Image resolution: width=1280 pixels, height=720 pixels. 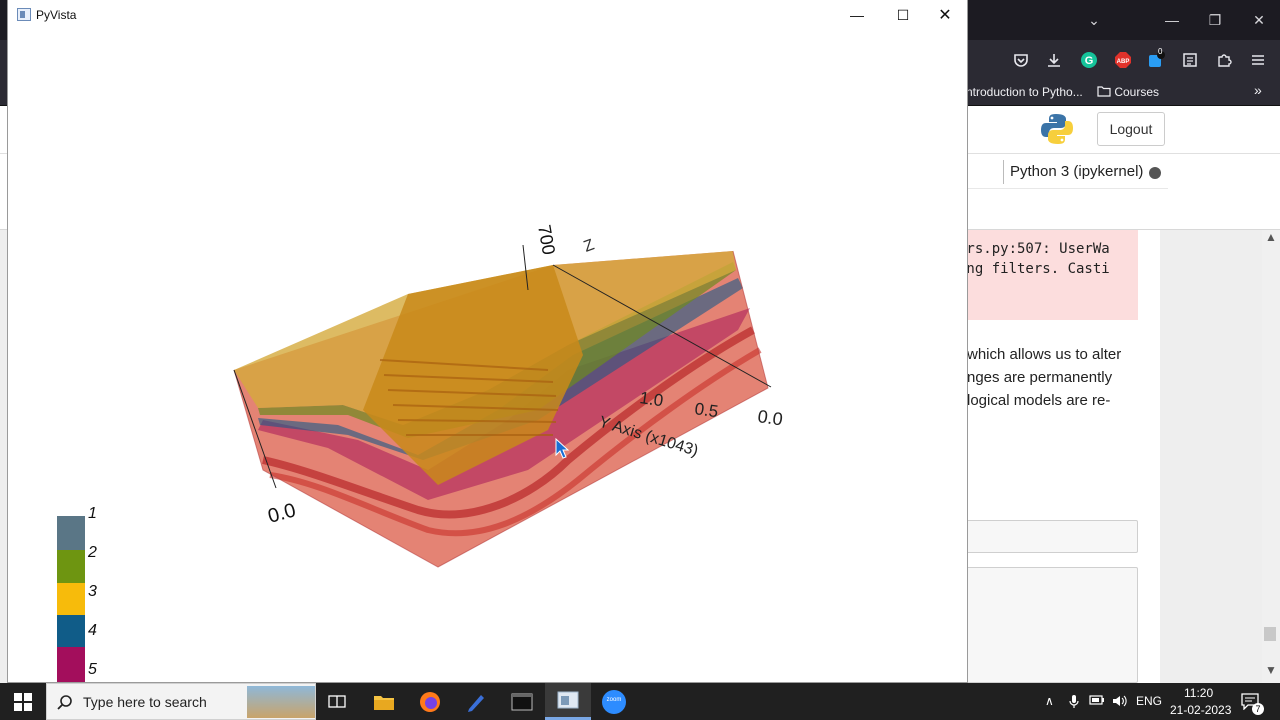 What do you see at coordinates (1049, 701) in the screenshot?
I see `tray-overflow-icon: ∧` at bounding box center [1049, 701].